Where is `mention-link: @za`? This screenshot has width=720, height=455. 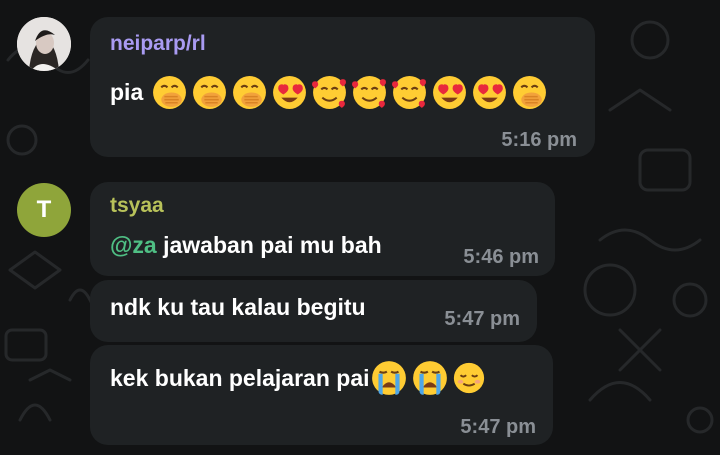
mention-link: @za is located at coordinates (133, 245).